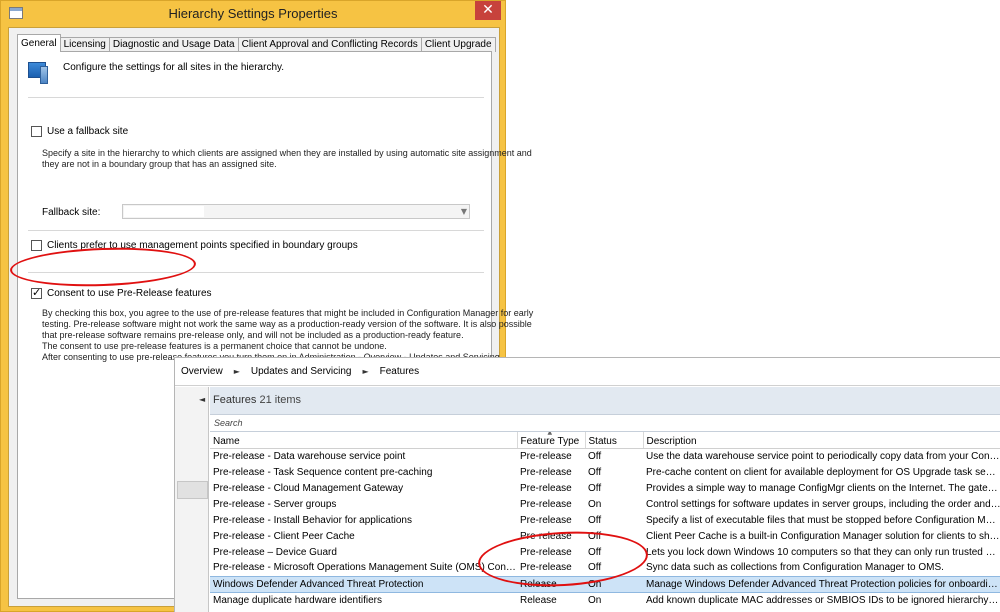  Describe the element at coordinates (121, 292) in the screenshot. I see `consent-prerelease-option: Consent to use Pre-Release features` at that location.